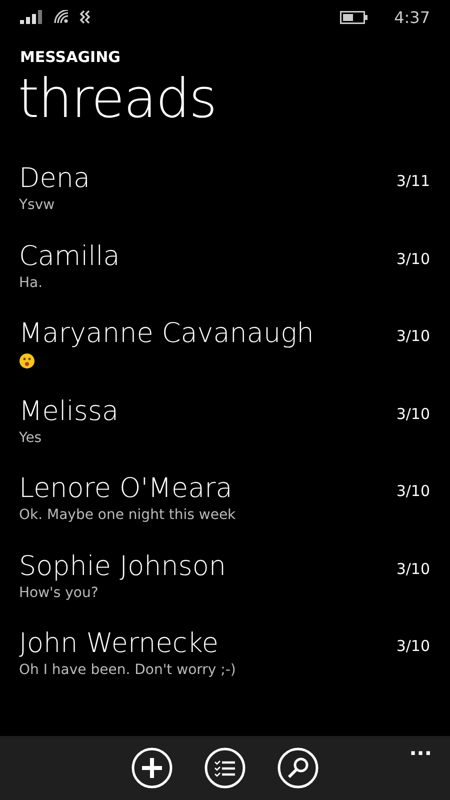 Image resolution: width=450 pixels, height=800 pixels. I want to click on page-title: threads, so click(118, 99).